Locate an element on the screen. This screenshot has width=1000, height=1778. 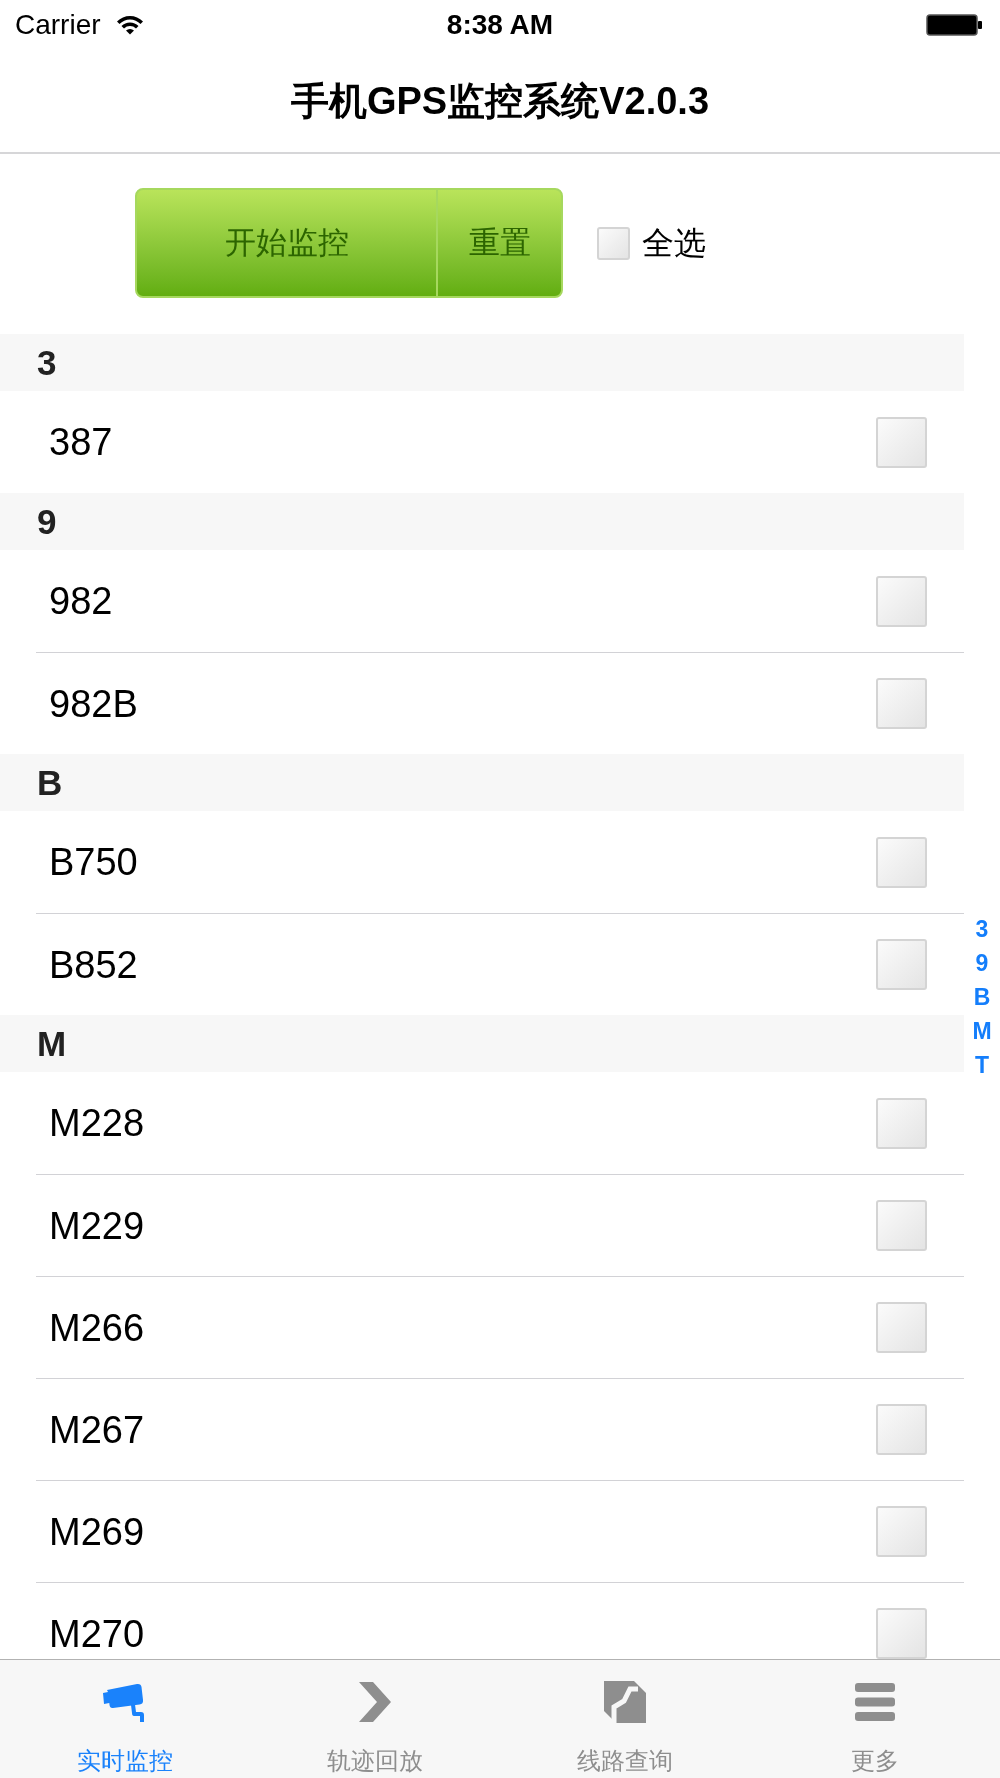
row-label: B750 is located at coordinates (93, 862).